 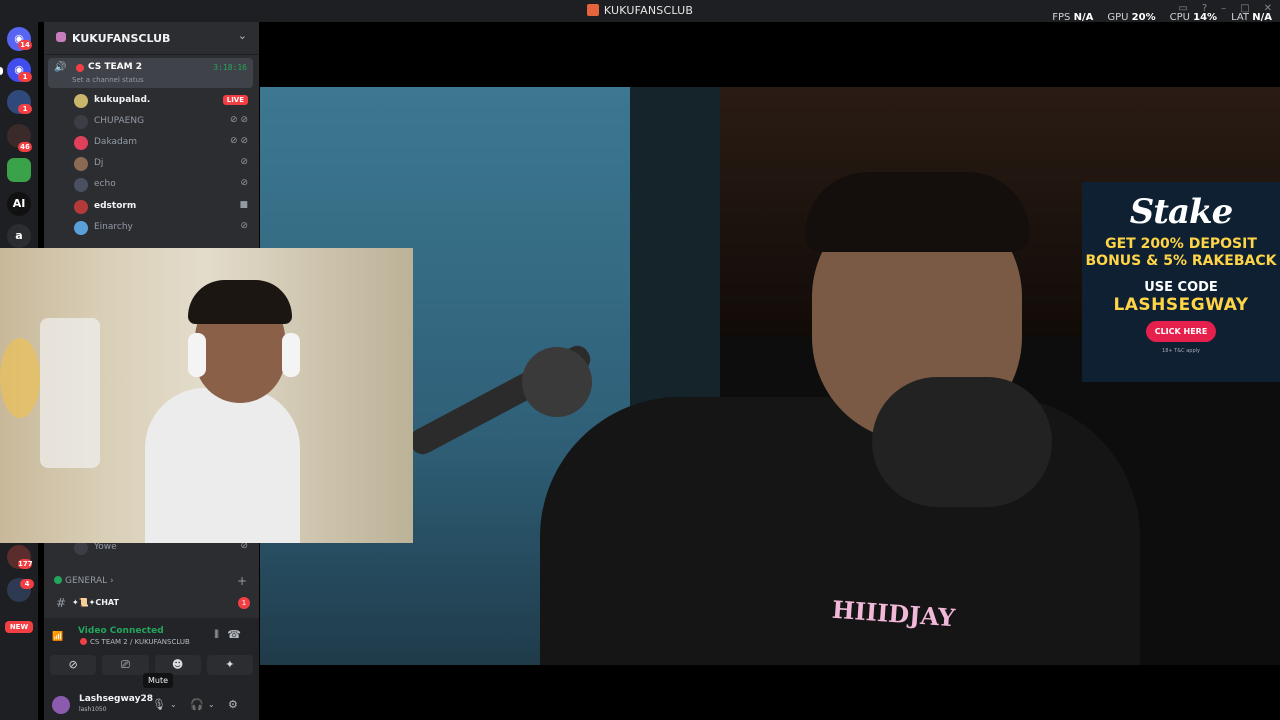 I want to click on member-name: Yowe, so click(x=105, y=547).